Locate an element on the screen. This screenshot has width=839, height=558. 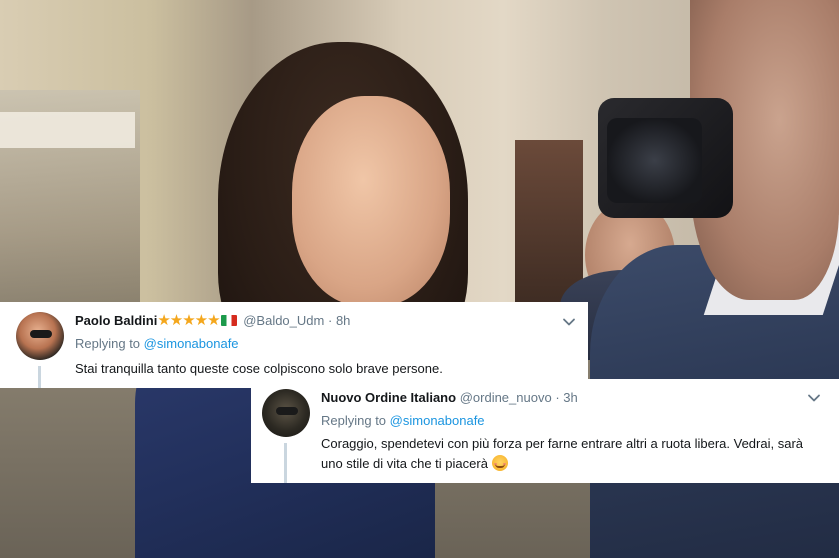
display-name: Paolo Baldini is located at coordinates (116, 320).